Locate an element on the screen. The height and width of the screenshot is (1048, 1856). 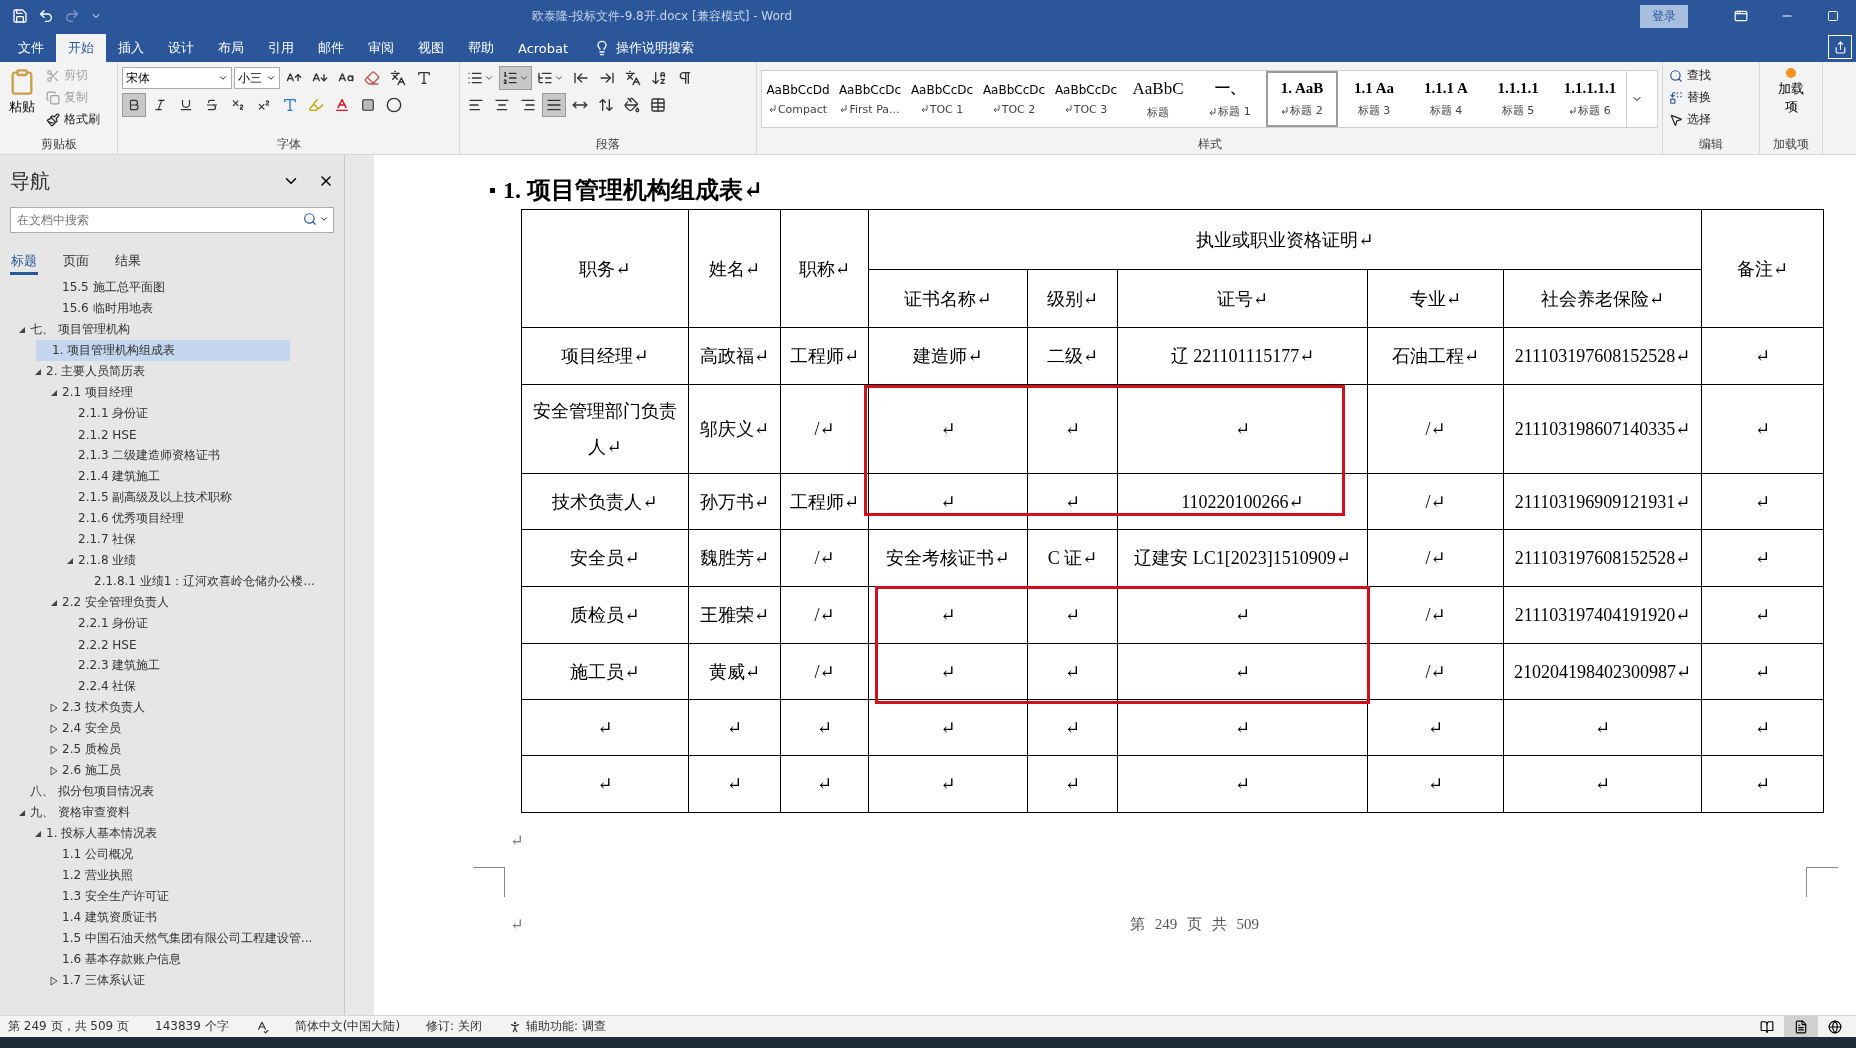
nav-tree-item: 2.2.1 身份证 is located at coordinates (172, 623).